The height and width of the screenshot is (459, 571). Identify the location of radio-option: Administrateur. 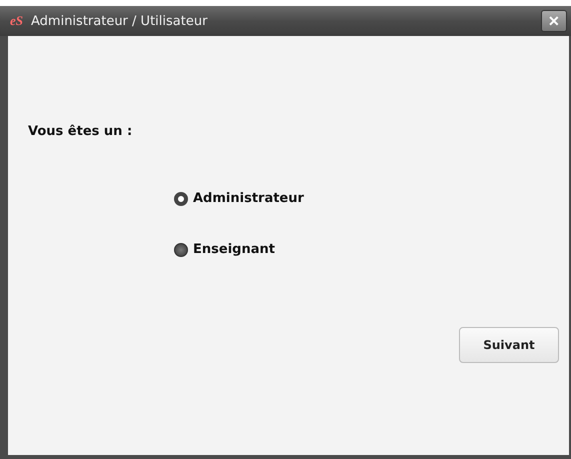
(371, 198).